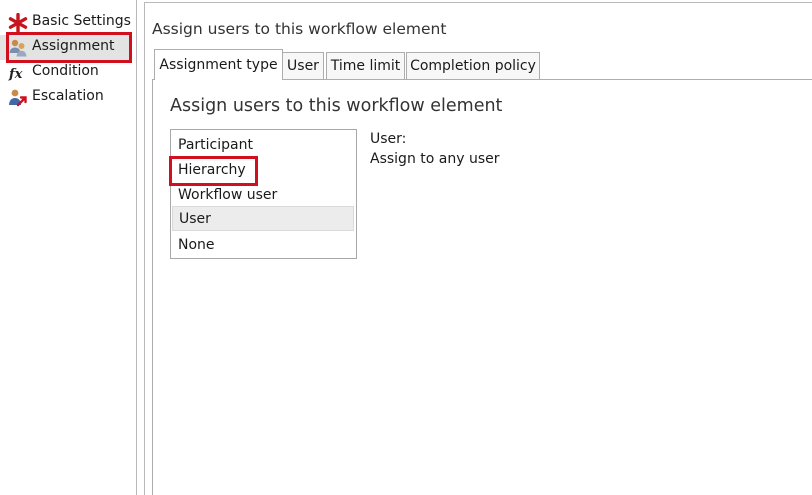  I want to click on panel-title: Assign users to this workflow element, so click(336, 106).